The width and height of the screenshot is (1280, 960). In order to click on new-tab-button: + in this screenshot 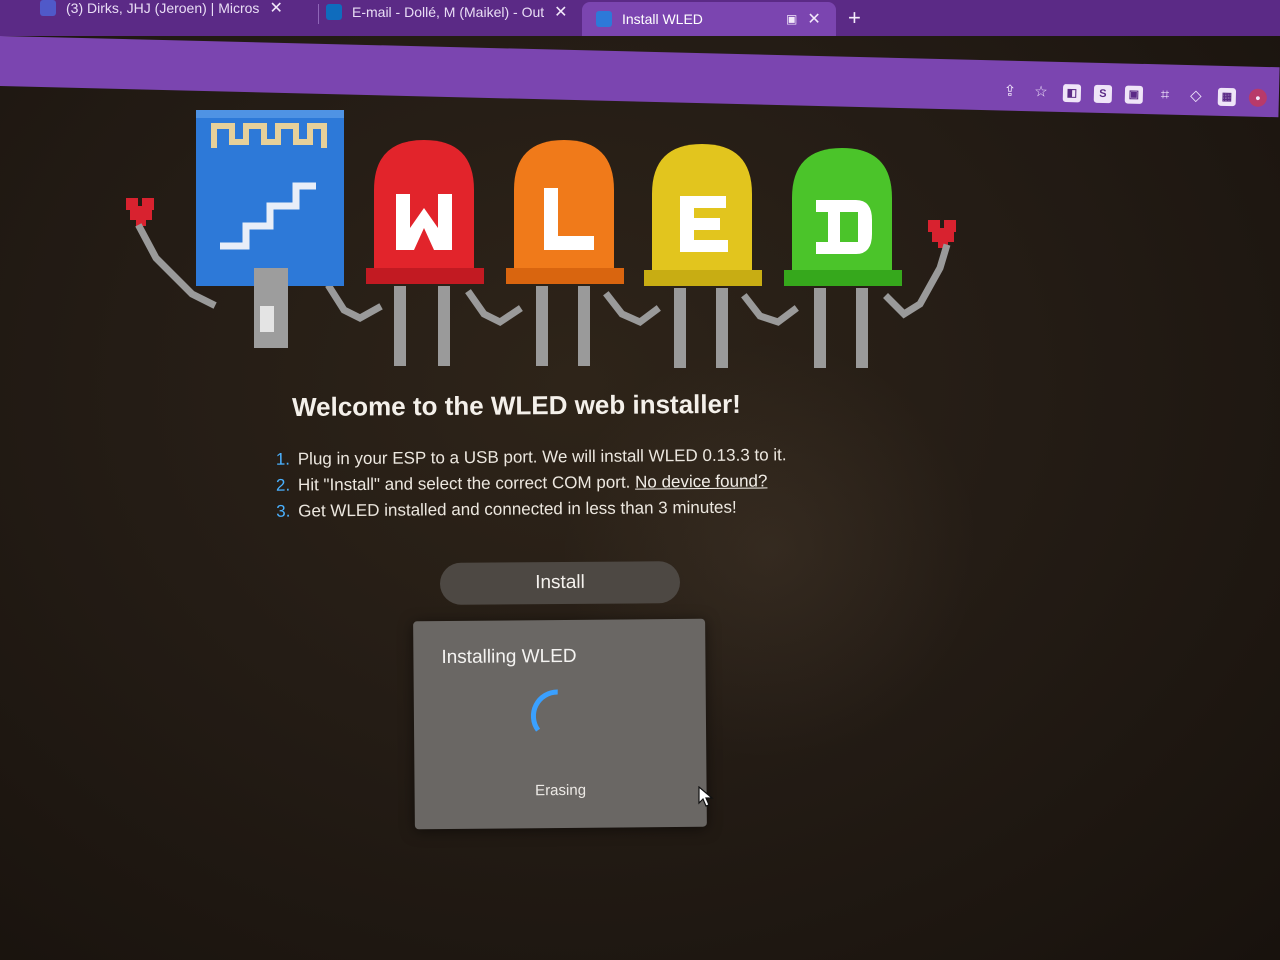, I will do `click(854, 18)`.